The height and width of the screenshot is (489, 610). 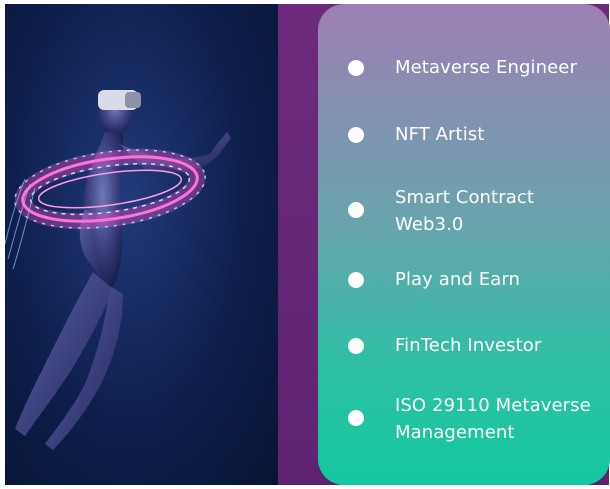 What do you see at coordinates (458, 279) in the screenshot?
I see `list-item-label: Play and Earn` at bounding box center [458, 279].